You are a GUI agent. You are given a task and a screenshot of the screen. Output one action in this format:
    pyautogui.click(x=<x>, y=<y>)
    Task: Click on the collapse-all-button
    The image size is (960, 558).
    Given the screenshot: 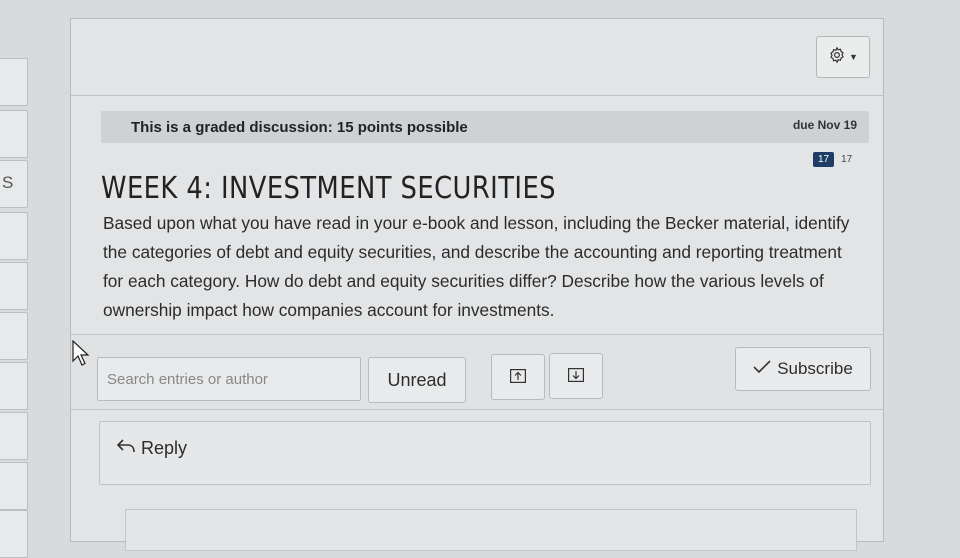 What is the action you would take?
    pyautogui.click(x=576, y=376)
    